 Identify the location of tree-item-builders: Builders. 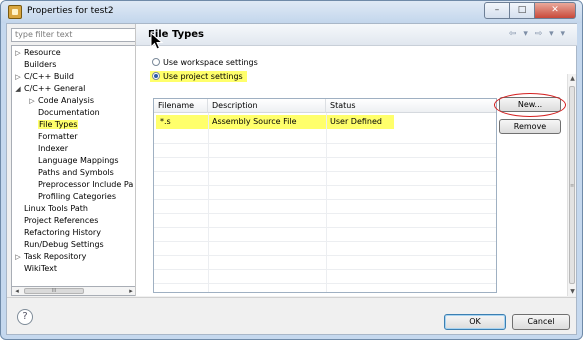
(40, 65).